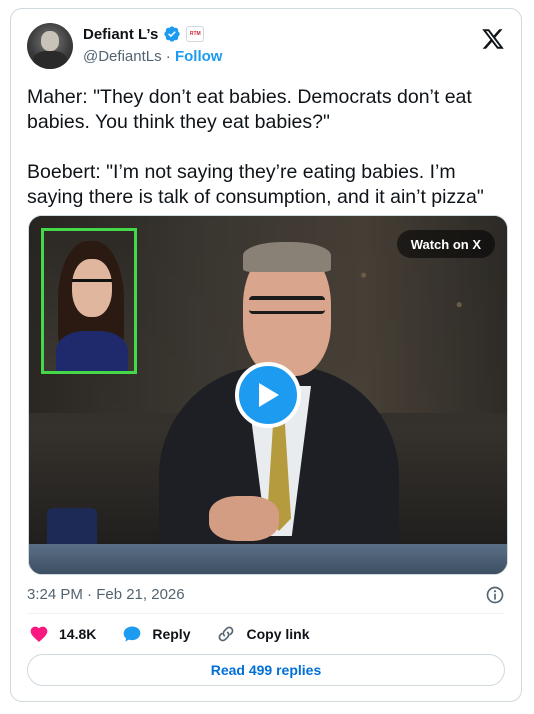 This screenshot has width=534, height=714. What do you see at coordinates (266, 613) in the screenshot?
I see `divider` at bounding box center [266, 613].